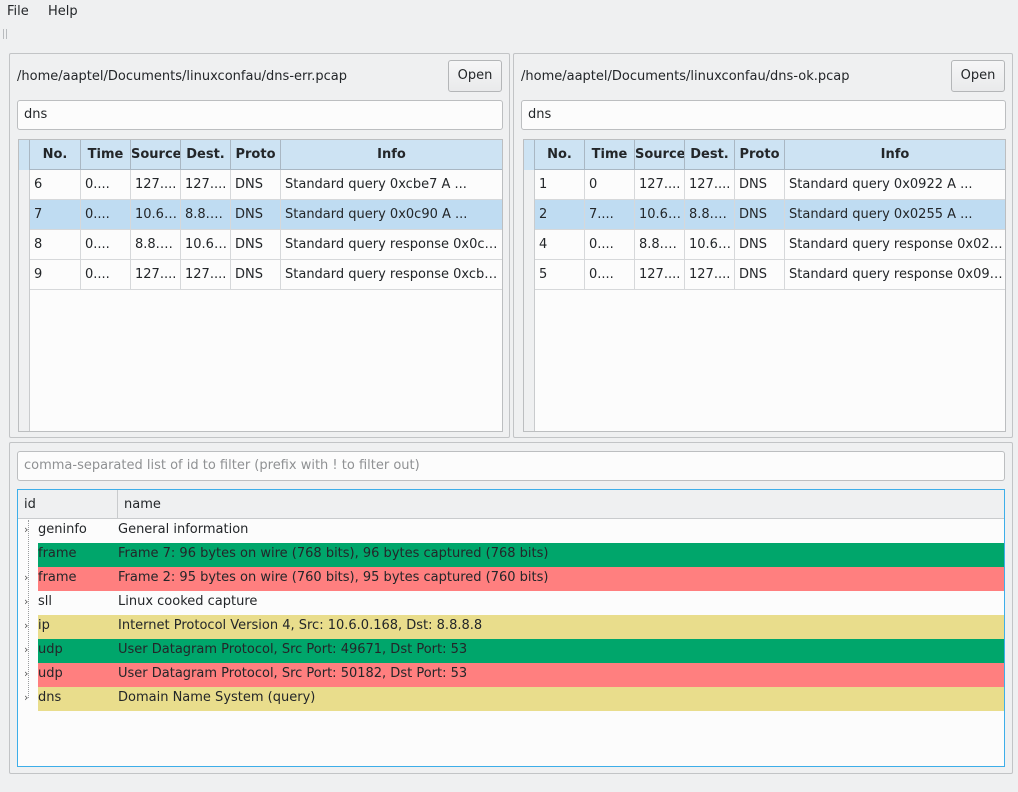 This screenshot has width=1018, height=792. What do you see at coordinates (68, 504) in the screenshot?
I see `tree-col-id: id` at bounding box center [68, 504].